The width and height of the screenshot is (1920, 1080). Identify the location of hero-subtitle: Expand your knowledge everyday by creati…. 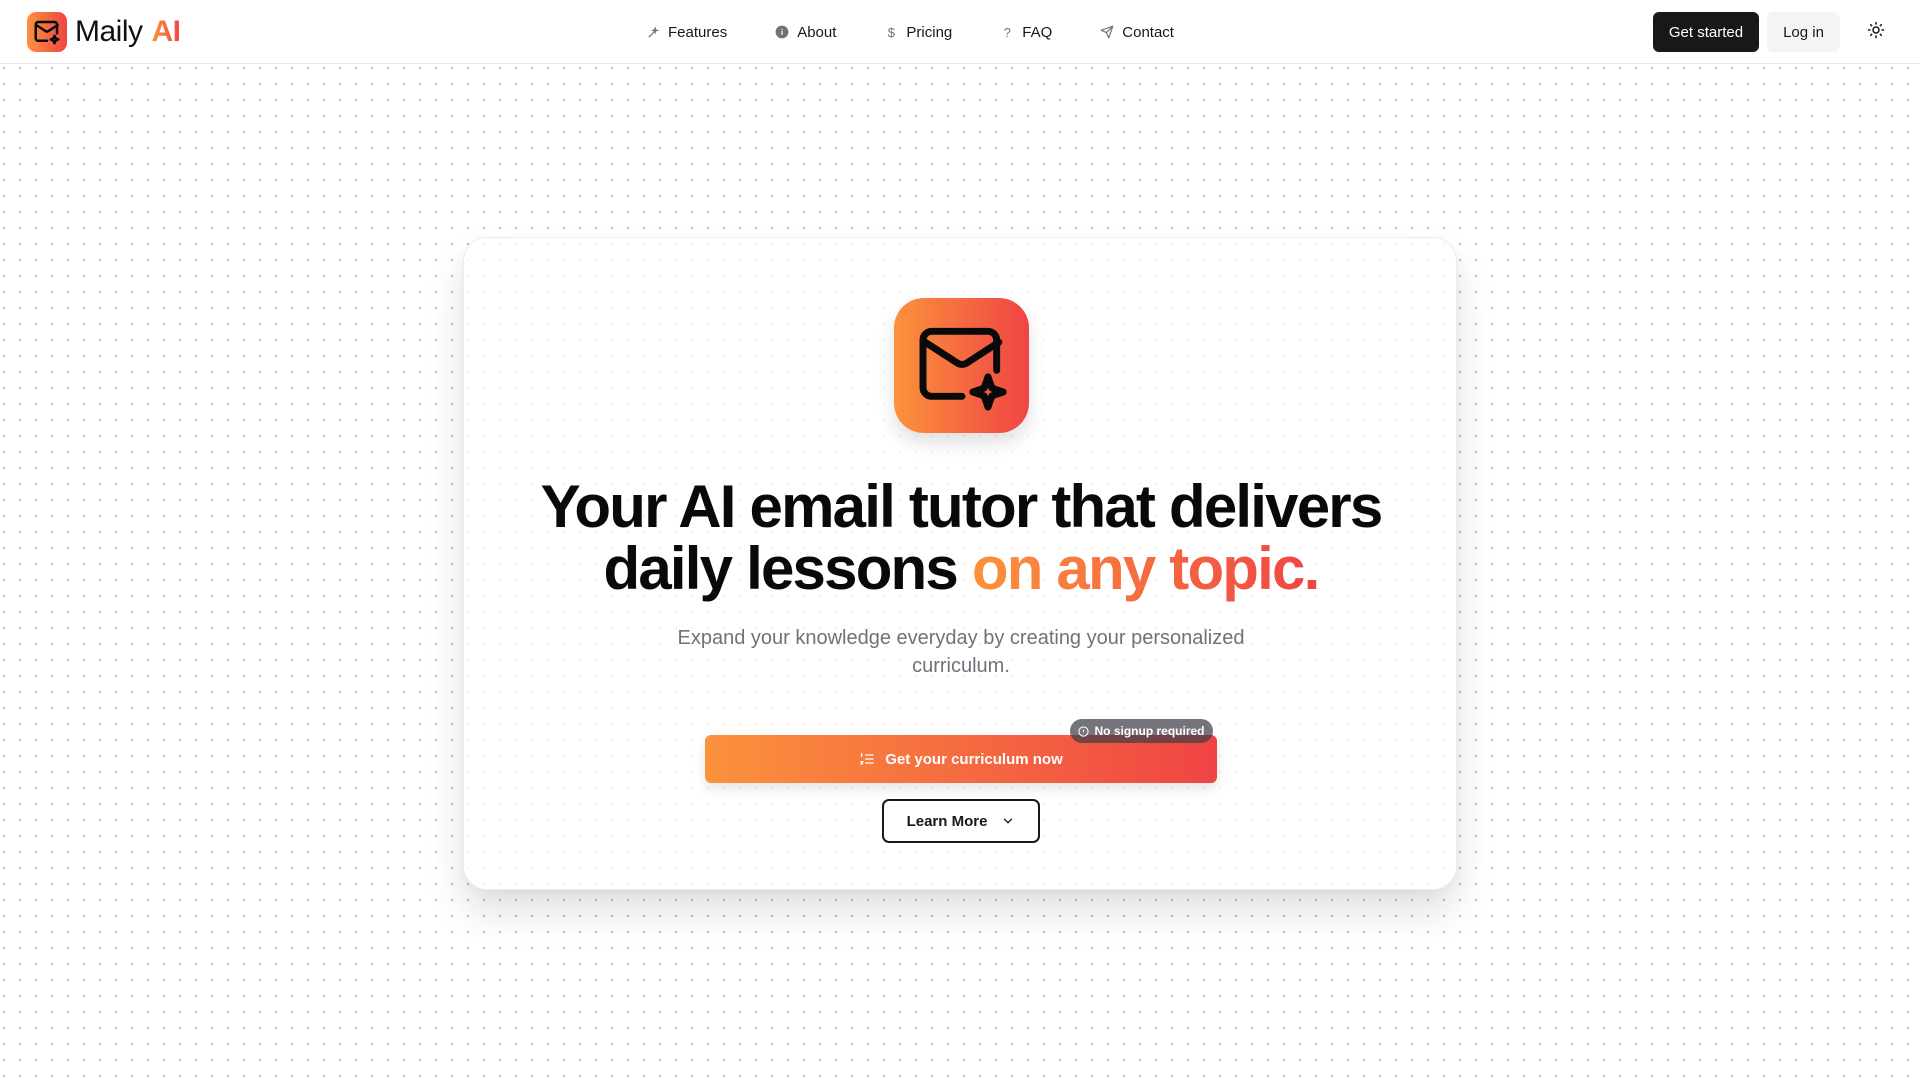
(961, 652).